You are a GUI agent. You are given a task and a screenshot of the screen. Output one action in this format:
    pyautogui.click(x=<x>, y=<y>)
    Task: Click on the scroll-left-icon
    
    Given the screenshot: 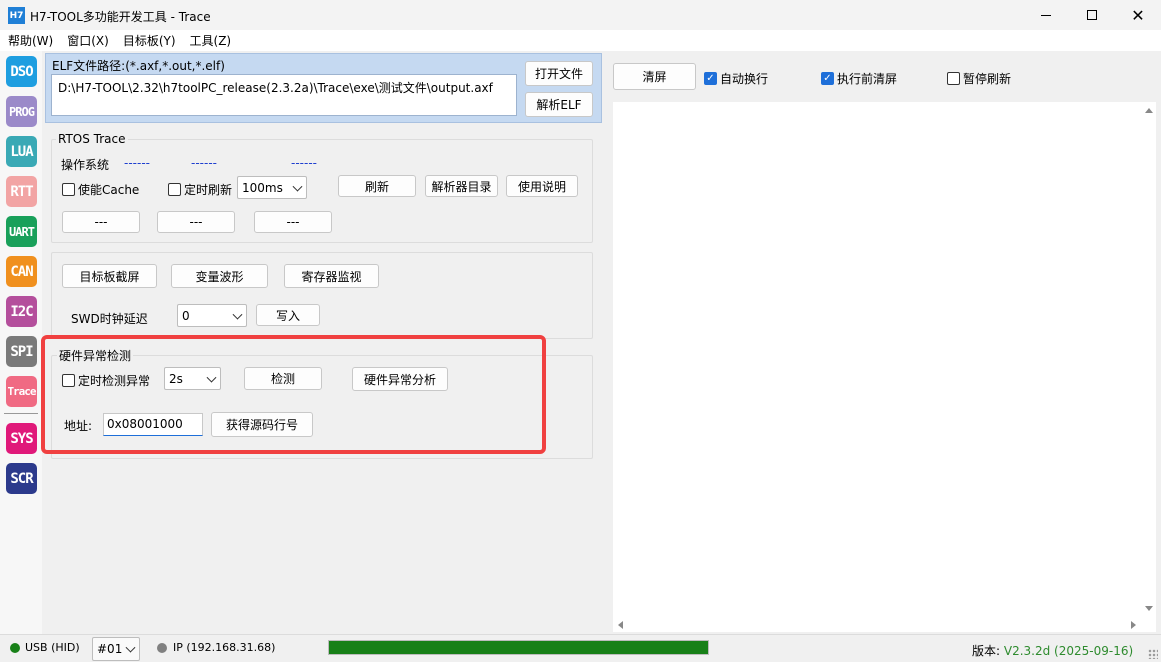 What is the action you would take?
    pyautogui.click(x=620, y=625)
    